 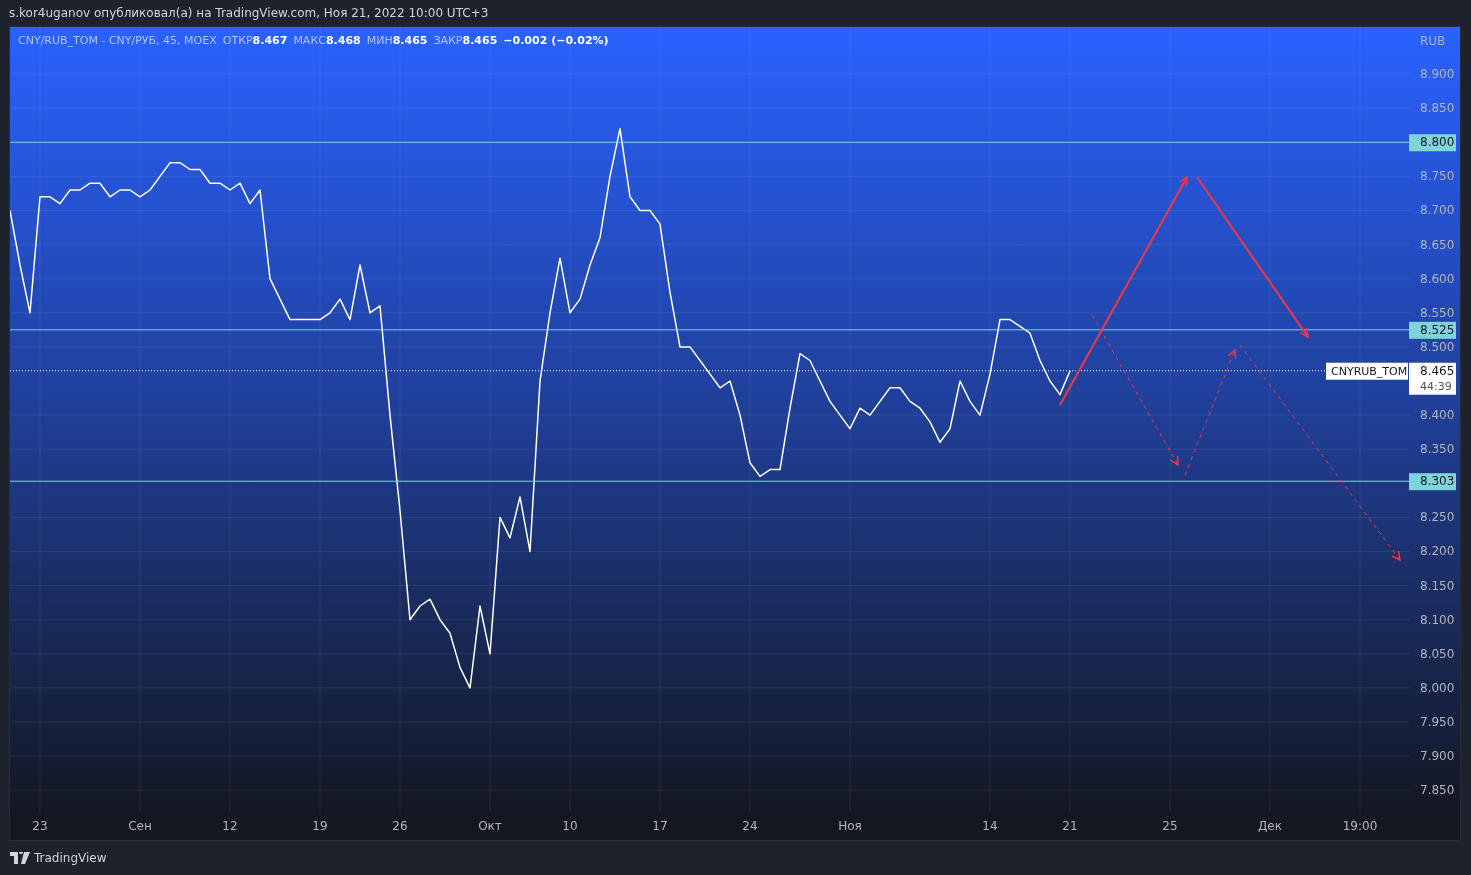 I want to click on y-axis-label: 8.400, so click(x=1437, y=415).